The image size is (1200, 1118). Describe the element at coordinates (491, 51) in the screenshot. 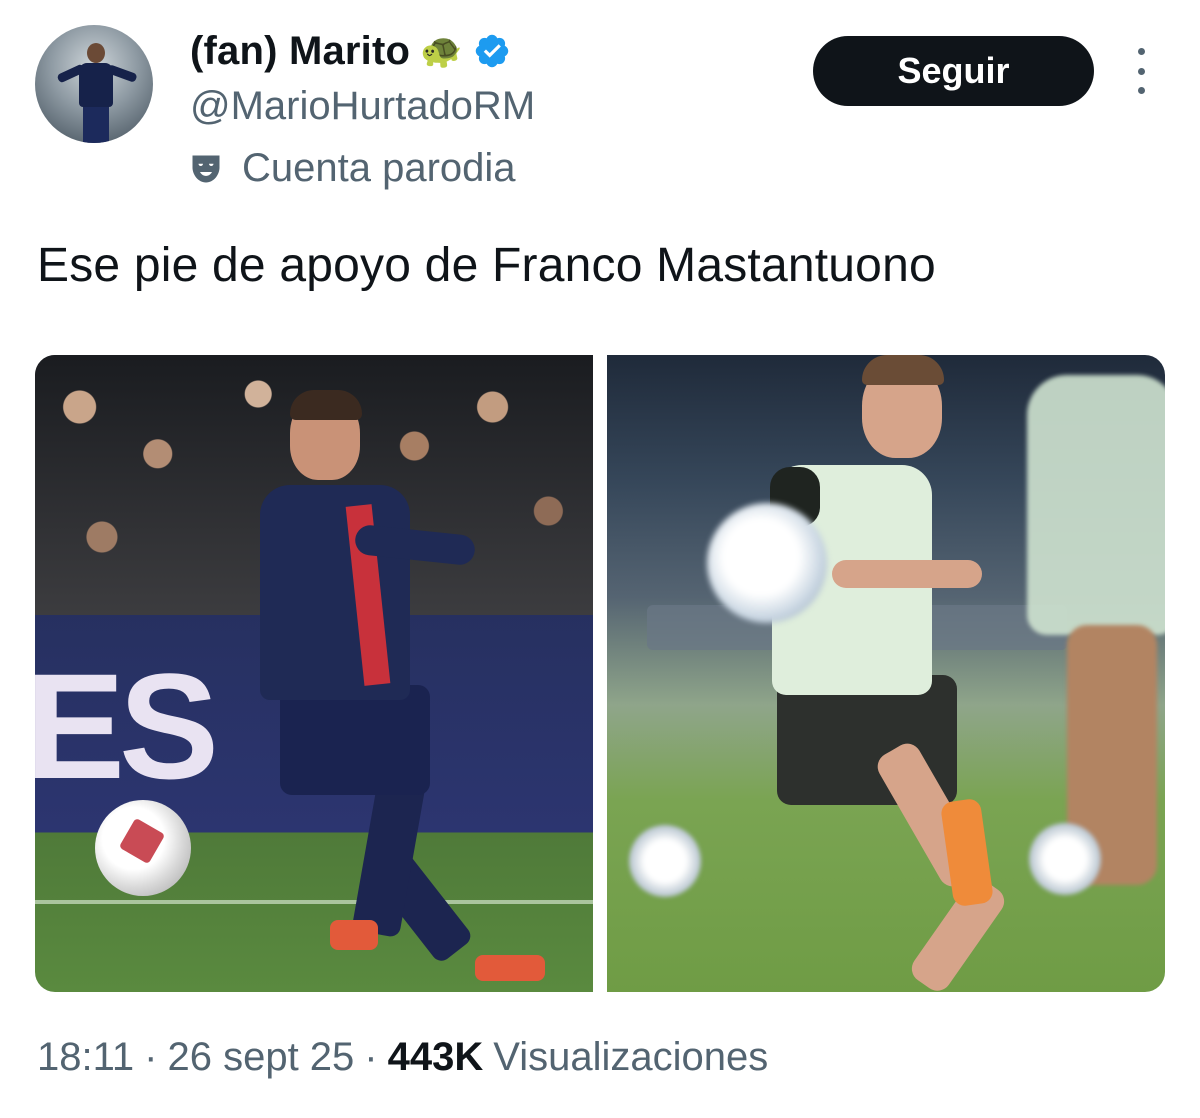

I see `verified-badge-icon` at that location.